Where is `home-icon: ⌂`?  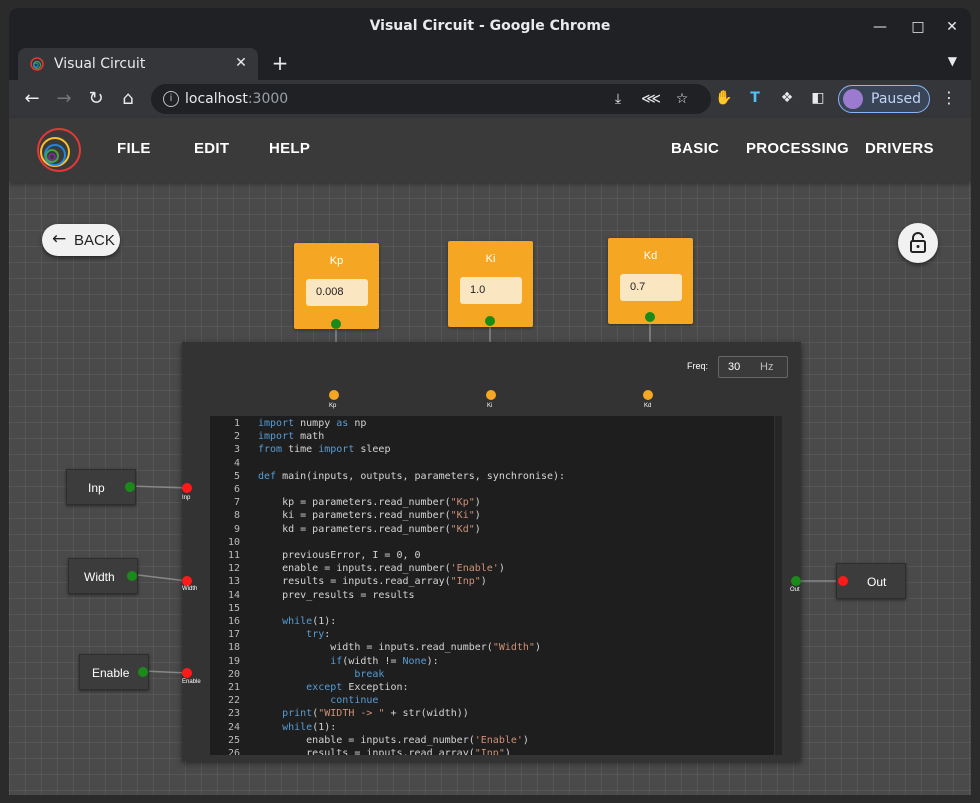
home-icon: ⌂ is located at coordinates (128, 99).